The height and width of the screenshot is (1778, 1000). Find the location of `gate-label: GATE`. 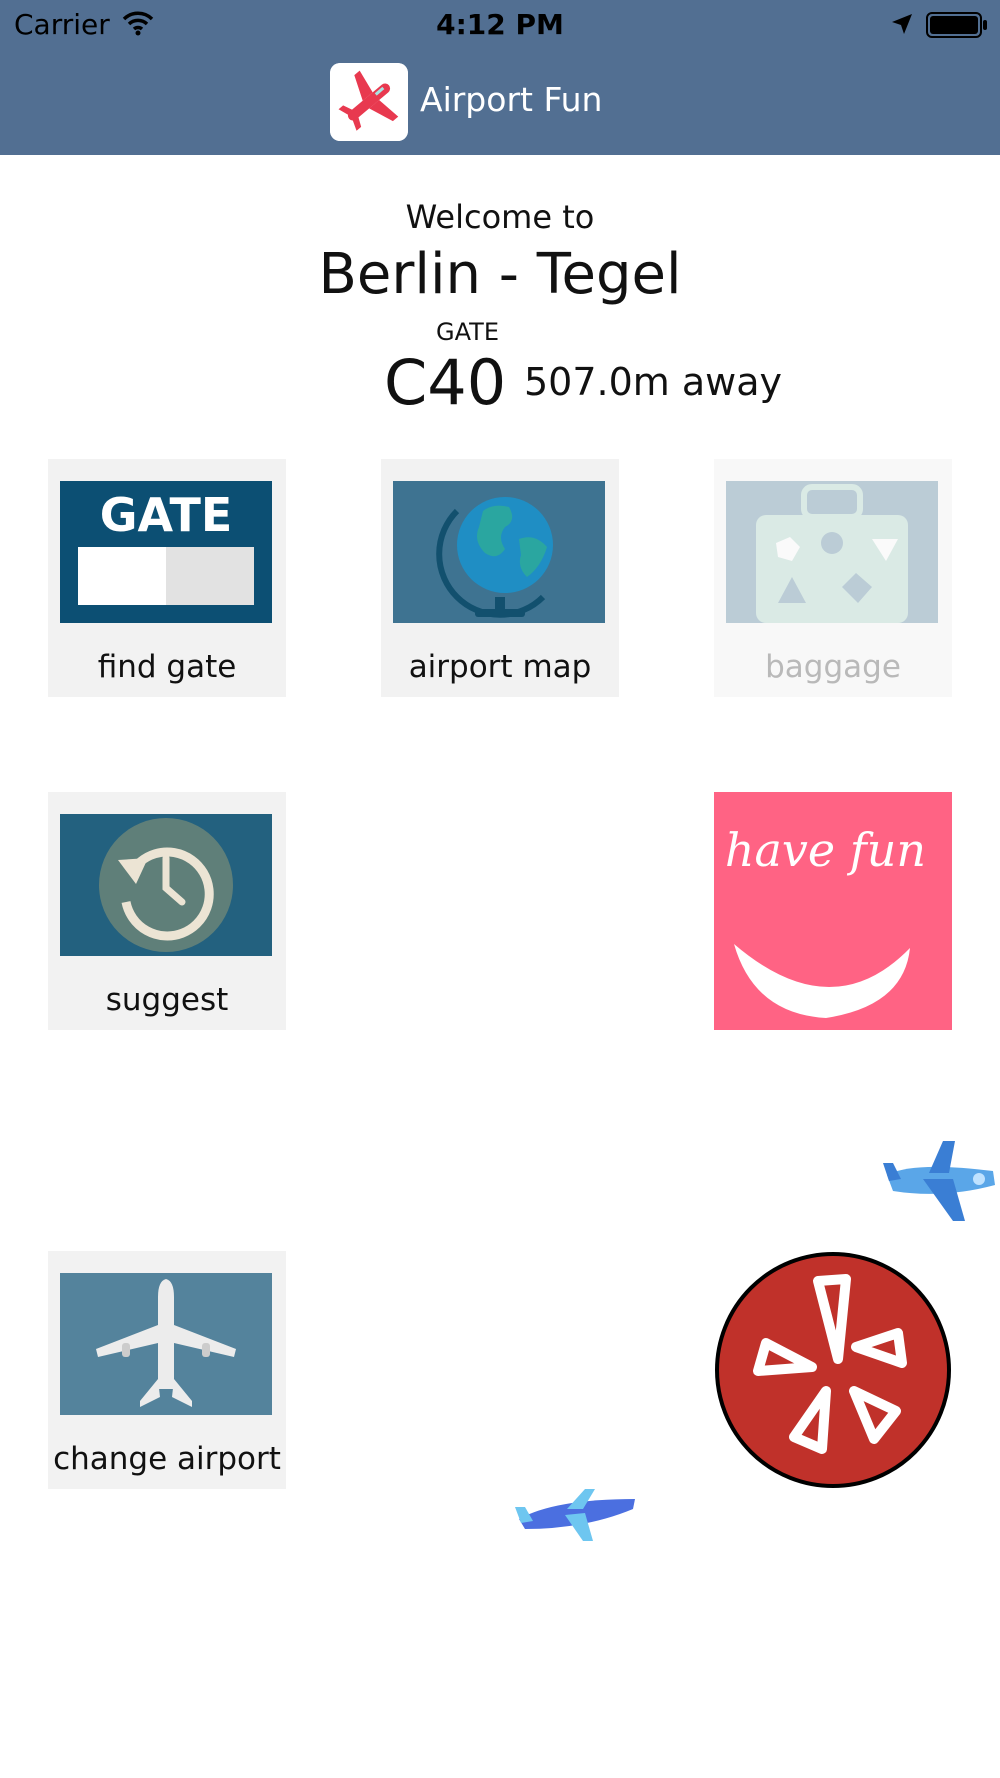

gate-label: GATE is located at coordinates (467, 332).